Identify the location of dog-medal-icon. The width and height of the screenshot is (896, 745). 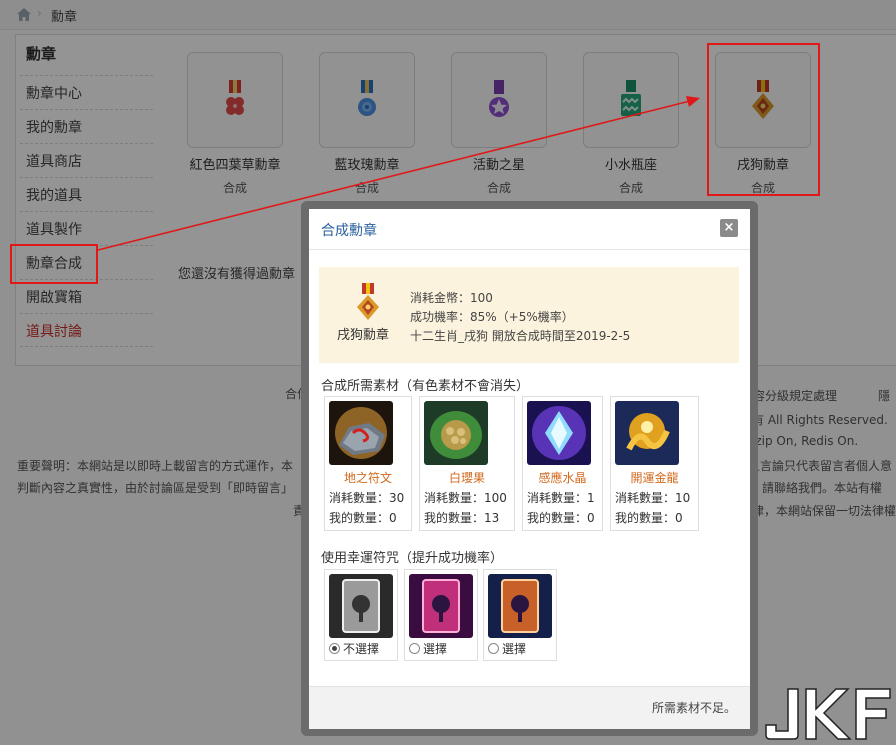
(368, 301).